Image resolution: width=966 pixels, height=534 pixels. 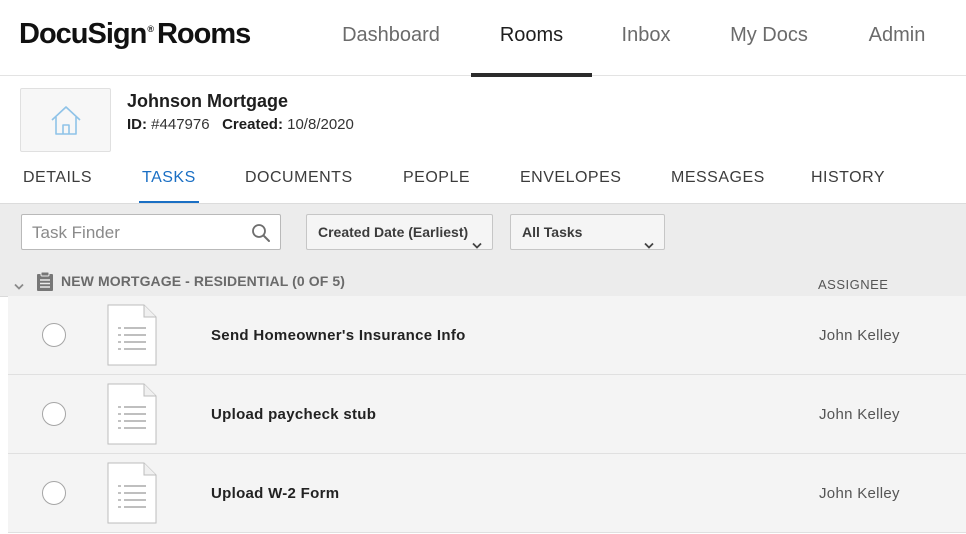 What do you see at coordinates (769, 38) in the screenshot?
I see `nav-my-docs: My Docs` at bounding box center [769, 38].